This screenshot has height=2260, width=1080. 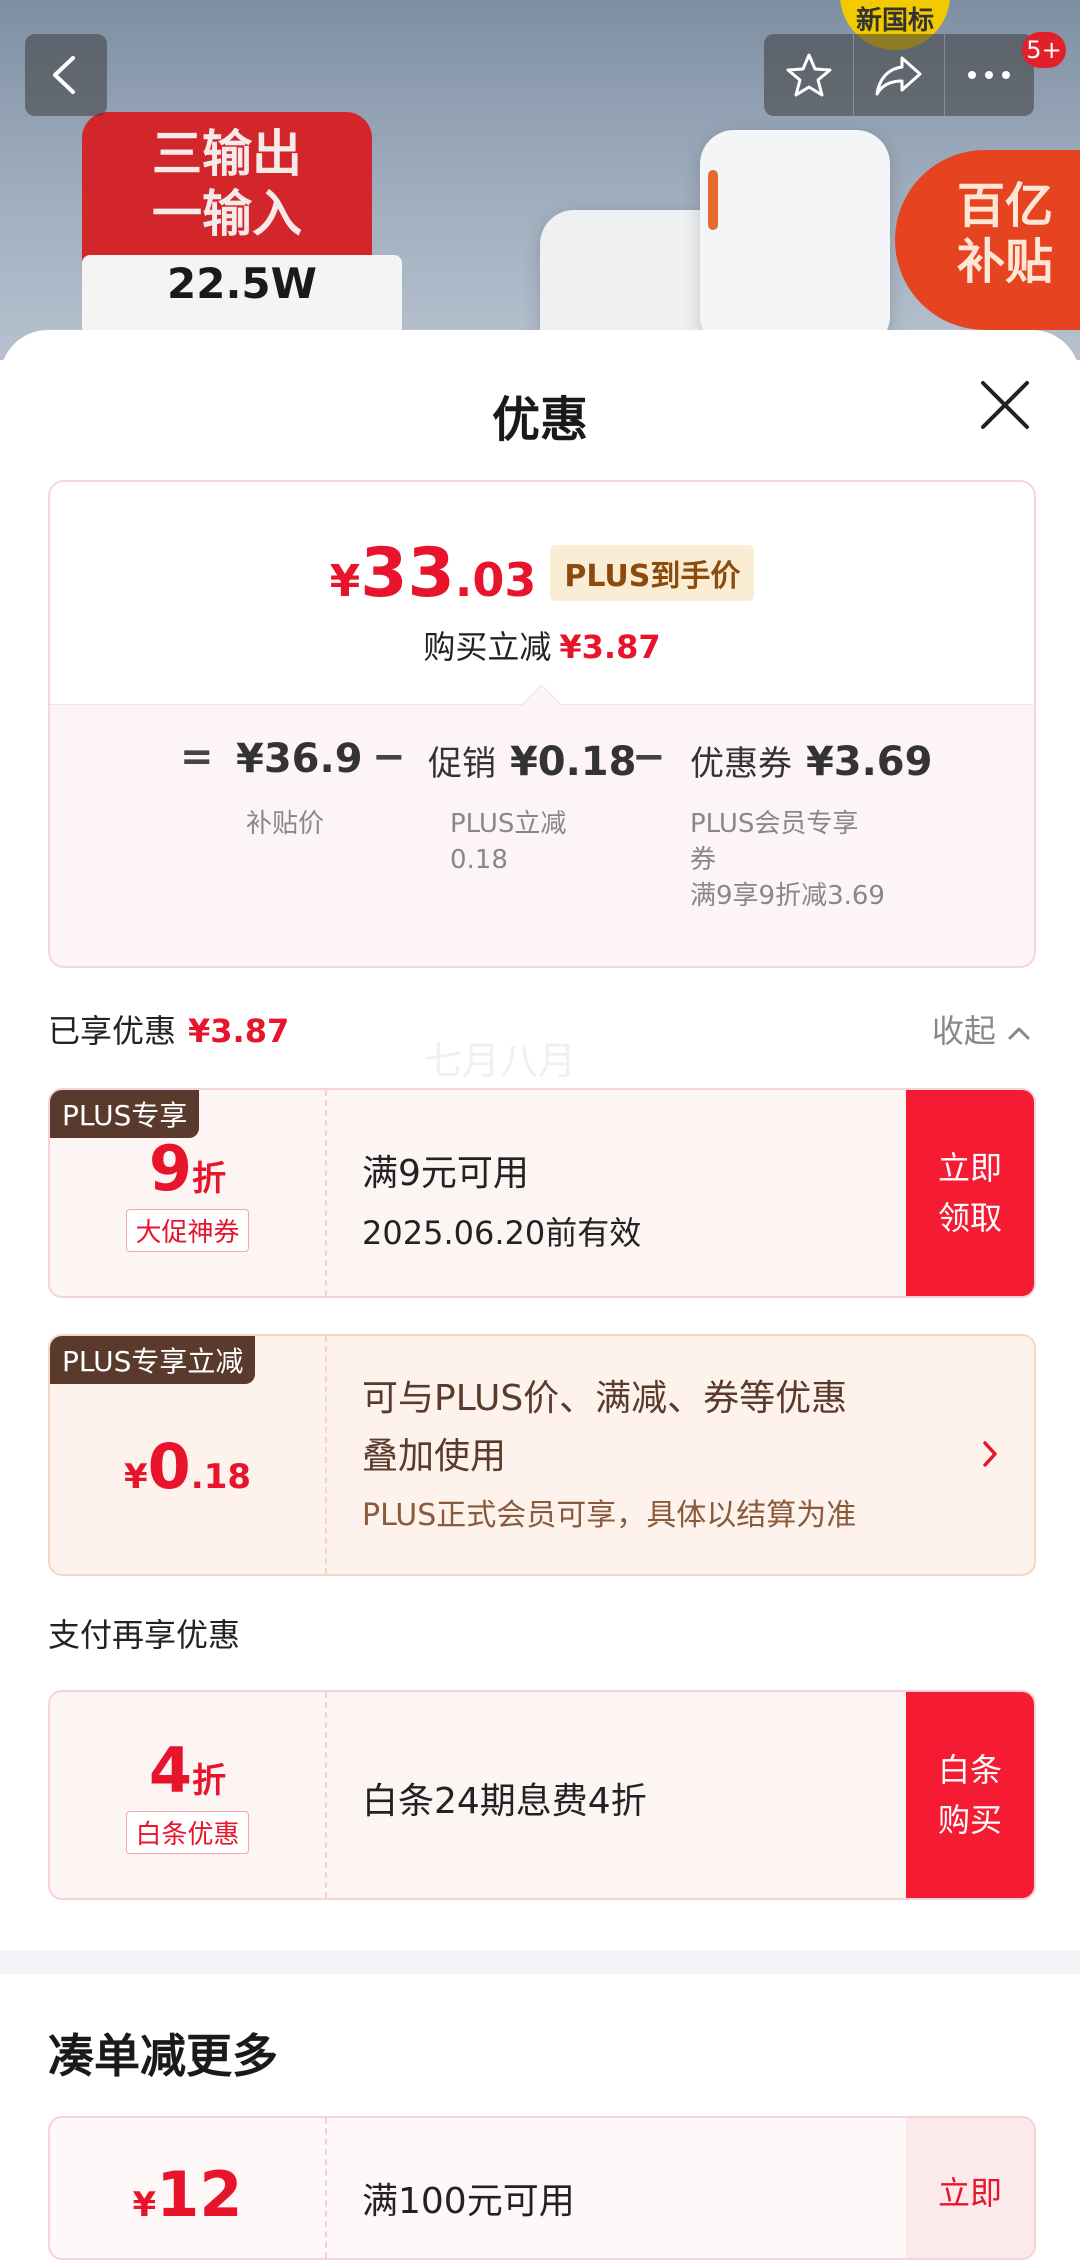 What do you see at coordinates (970, 1795) in the screenshot?
I see `baitiao-buy-button: 白条 购买` at bounding box center [970, 1795].